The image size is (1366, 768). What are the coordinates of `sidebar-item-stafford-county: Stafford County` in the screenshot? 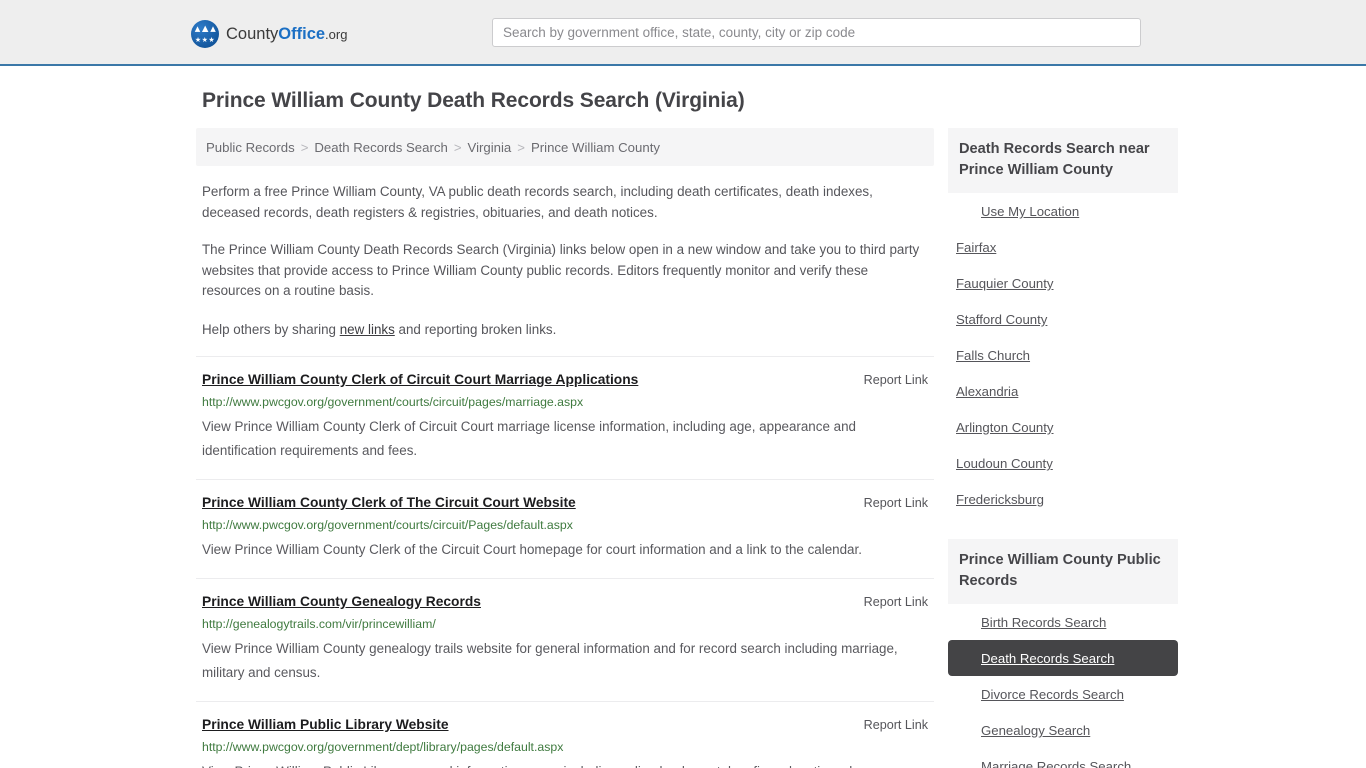 It's located at (1063, 319).